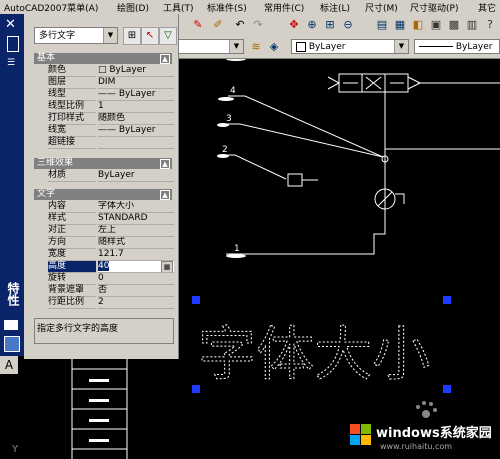 This screenshot has height=459, width=500. I want to click on prop-row-material: 材质 ByLayer, so click(104, 176).